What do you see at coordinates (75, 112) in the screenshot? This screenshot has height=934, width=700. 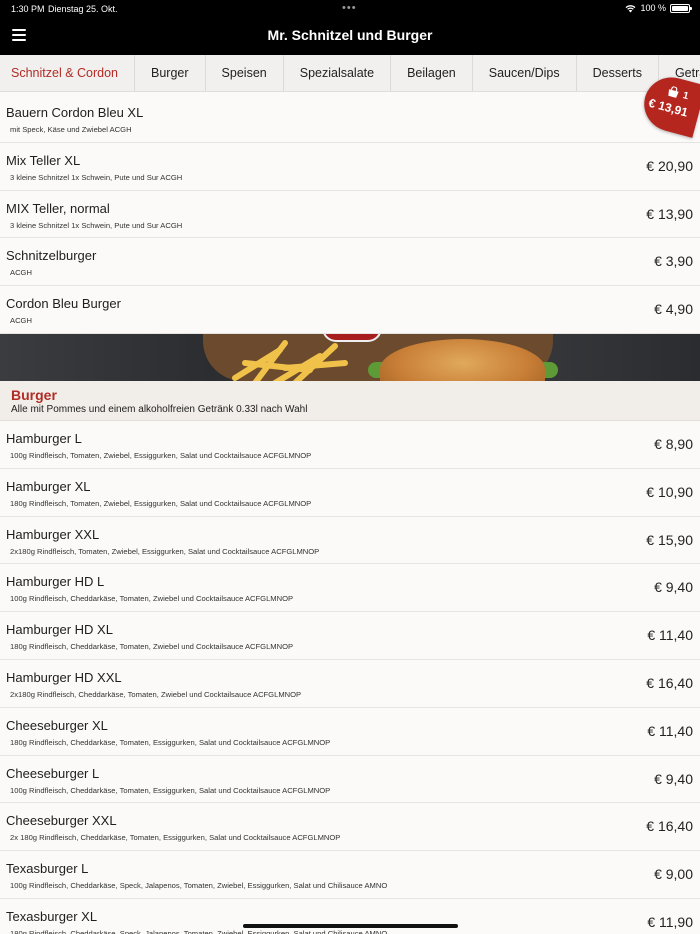 I see `item-name: Bauern Cordon Bleu XL` at bounding box center [75, 112].